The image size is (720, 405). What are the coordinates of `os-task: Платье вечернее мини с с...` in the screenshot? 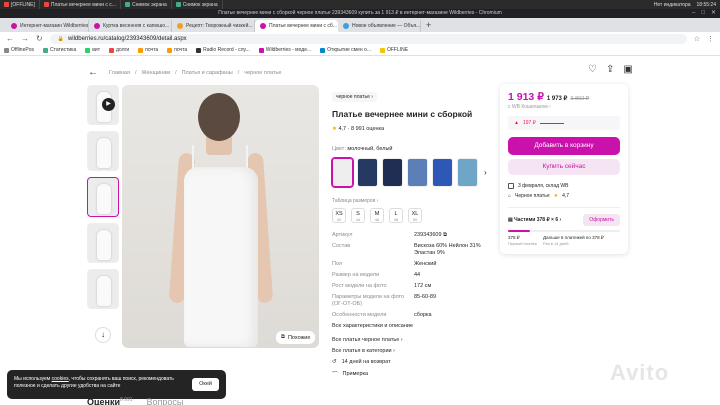 It's located at (80, 4).